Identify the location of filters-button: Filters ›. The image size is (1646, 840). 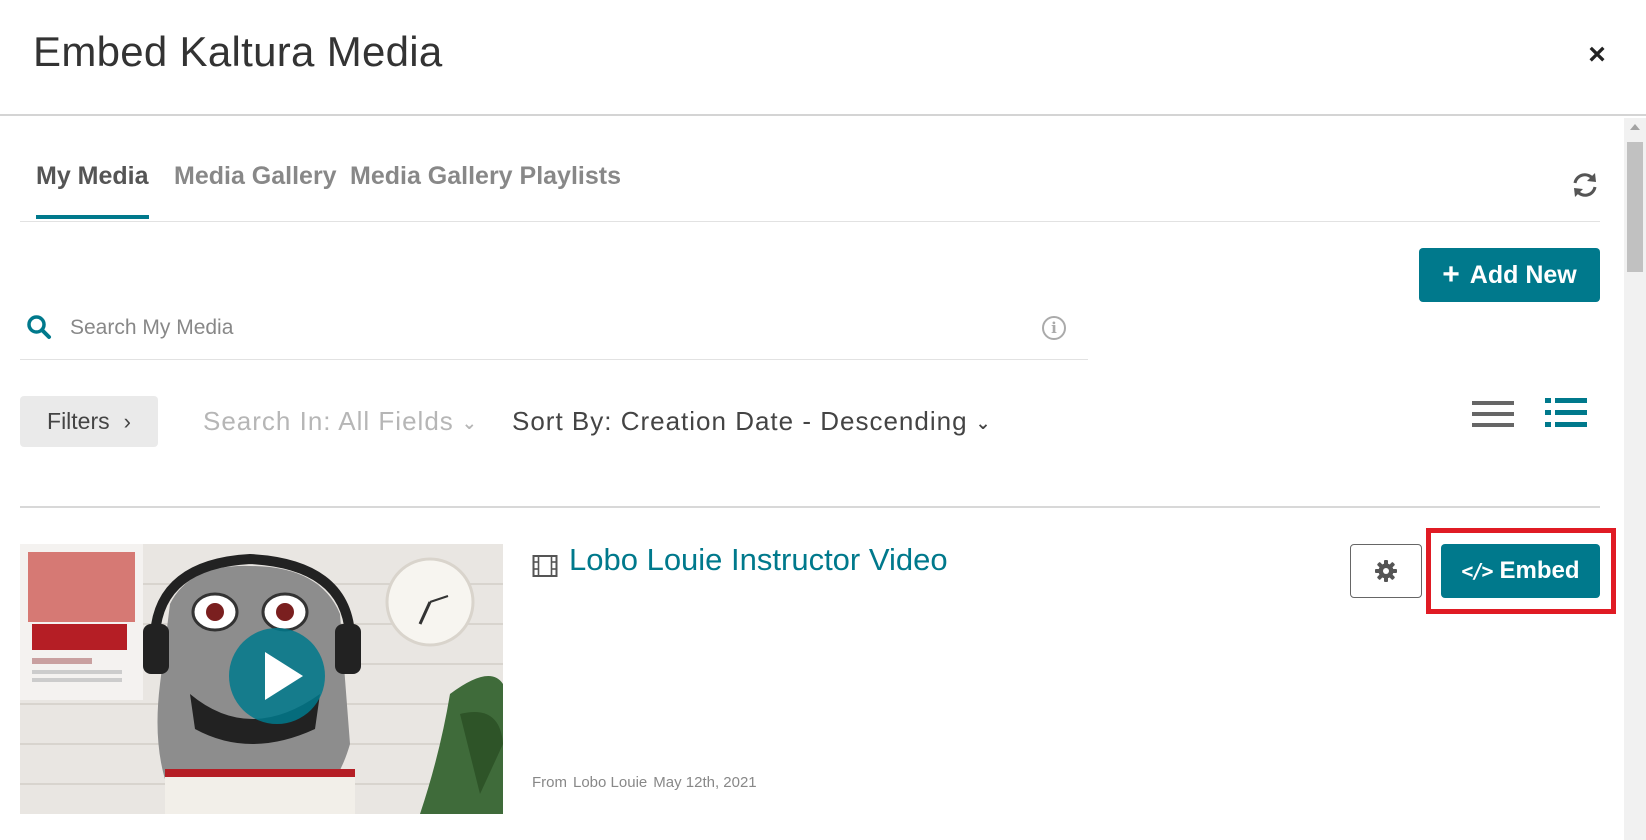
(89, 421).